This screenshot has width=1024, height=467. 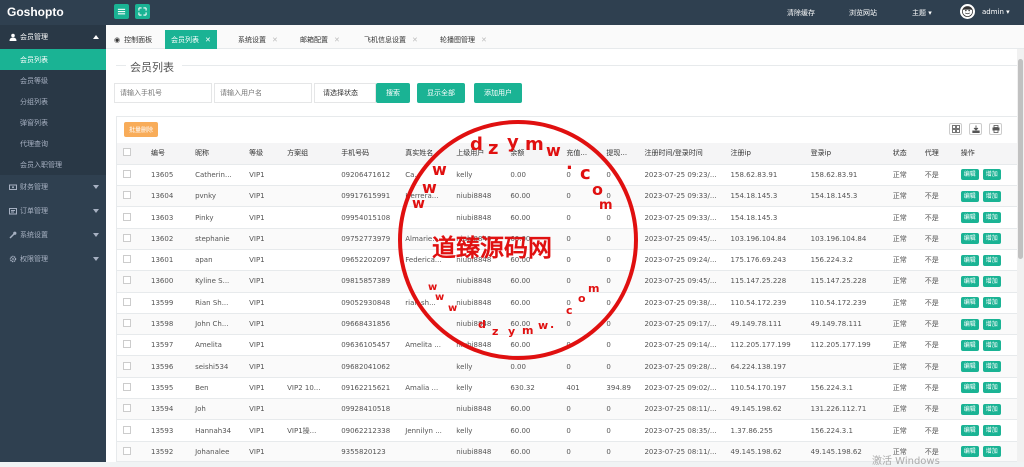 I want to click on tab-system-settings: 系统设置 ✕, so click(x=258, y=39).